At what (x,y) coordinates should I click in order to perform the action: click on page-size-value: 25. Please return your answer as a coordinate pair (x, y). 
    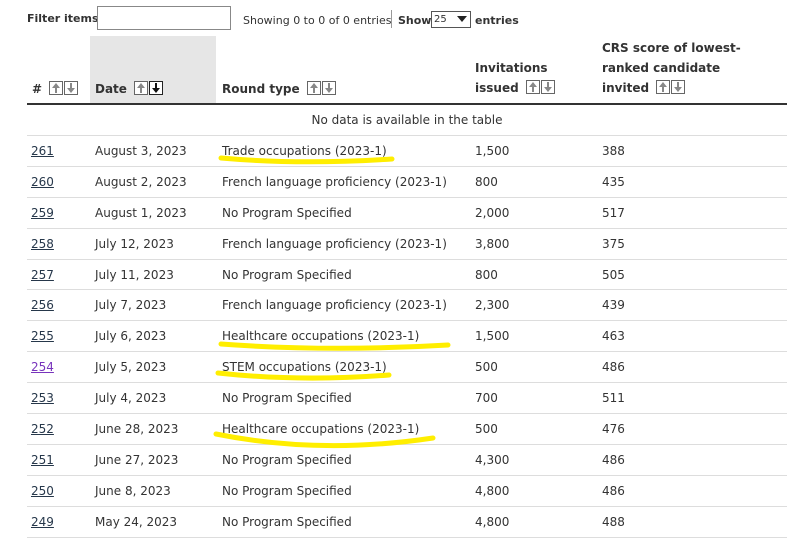
    Looking at the image, I should click on (440, 19).